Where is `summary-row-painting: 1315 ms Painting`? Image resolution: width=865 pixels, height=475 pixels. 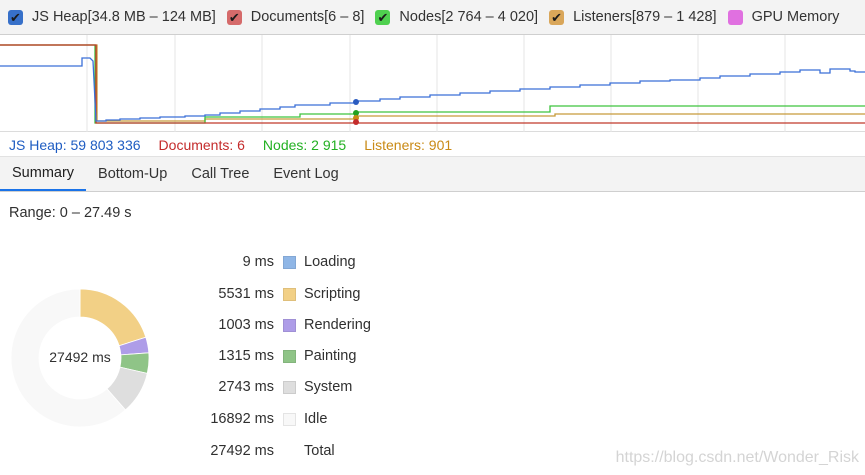 summary-row-painting: 1315 ms Painting is located at coordinates (273, 356).